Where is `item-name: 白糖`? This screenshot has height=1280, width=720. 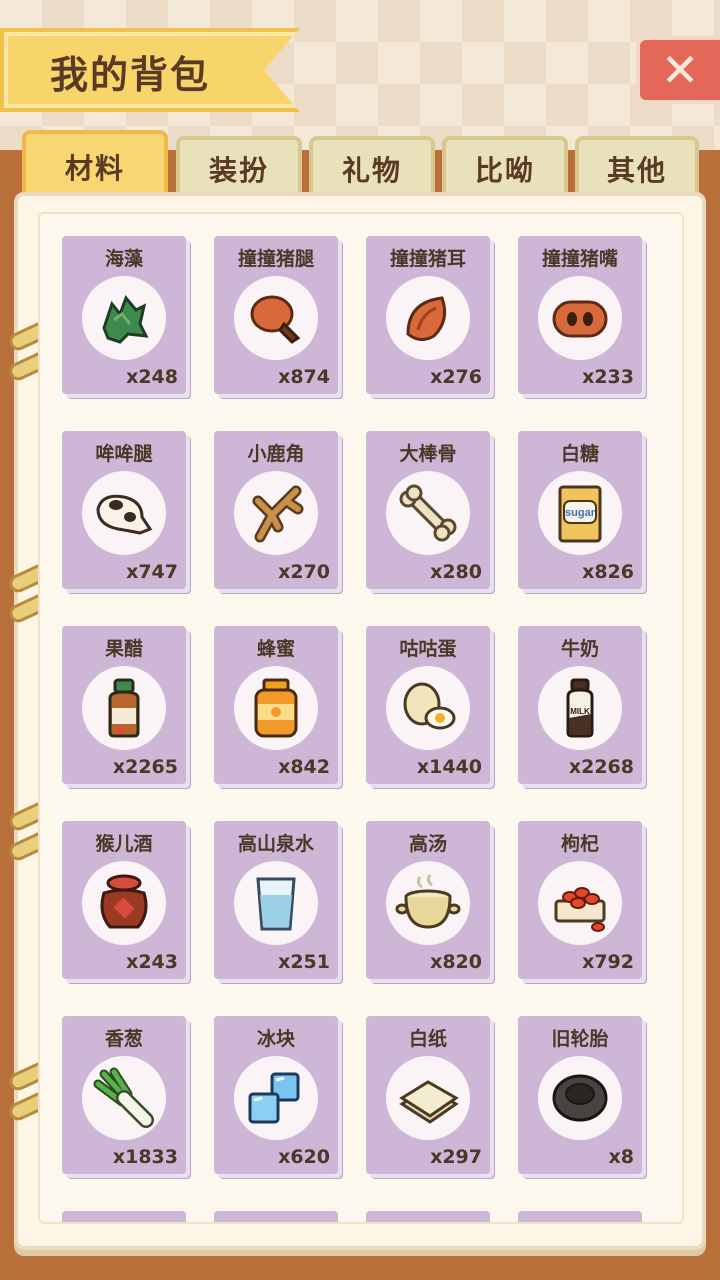 item-name: 白糖 is located at coordinates (579, 454).